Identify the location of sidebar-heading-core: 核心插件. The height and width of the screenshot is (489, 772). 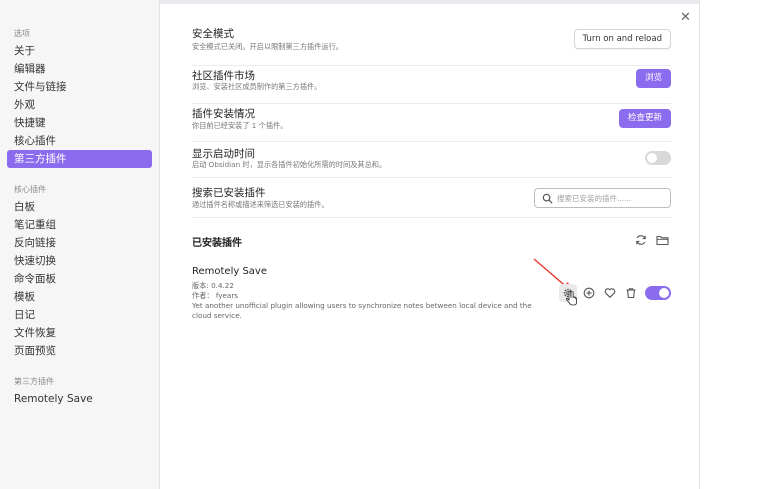
(30, 189).